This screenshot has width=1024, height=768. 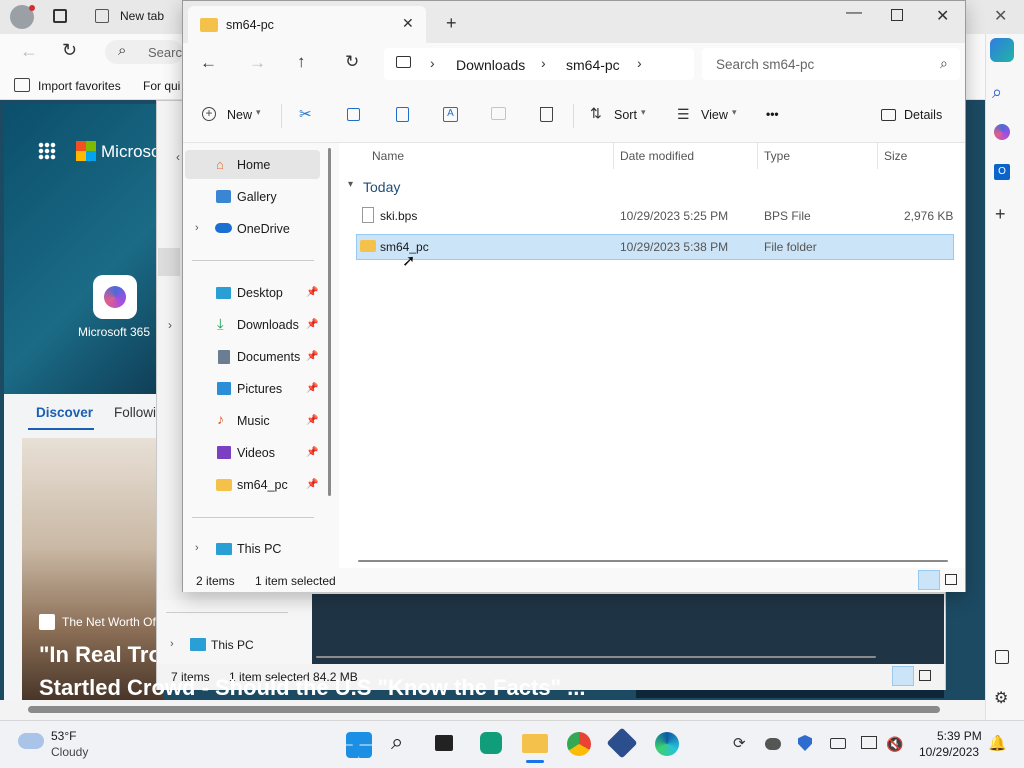 What do you see at coordinates (929, 580) in the screenshot?
I see `details-view-icon` at bounding box center [929, 580].